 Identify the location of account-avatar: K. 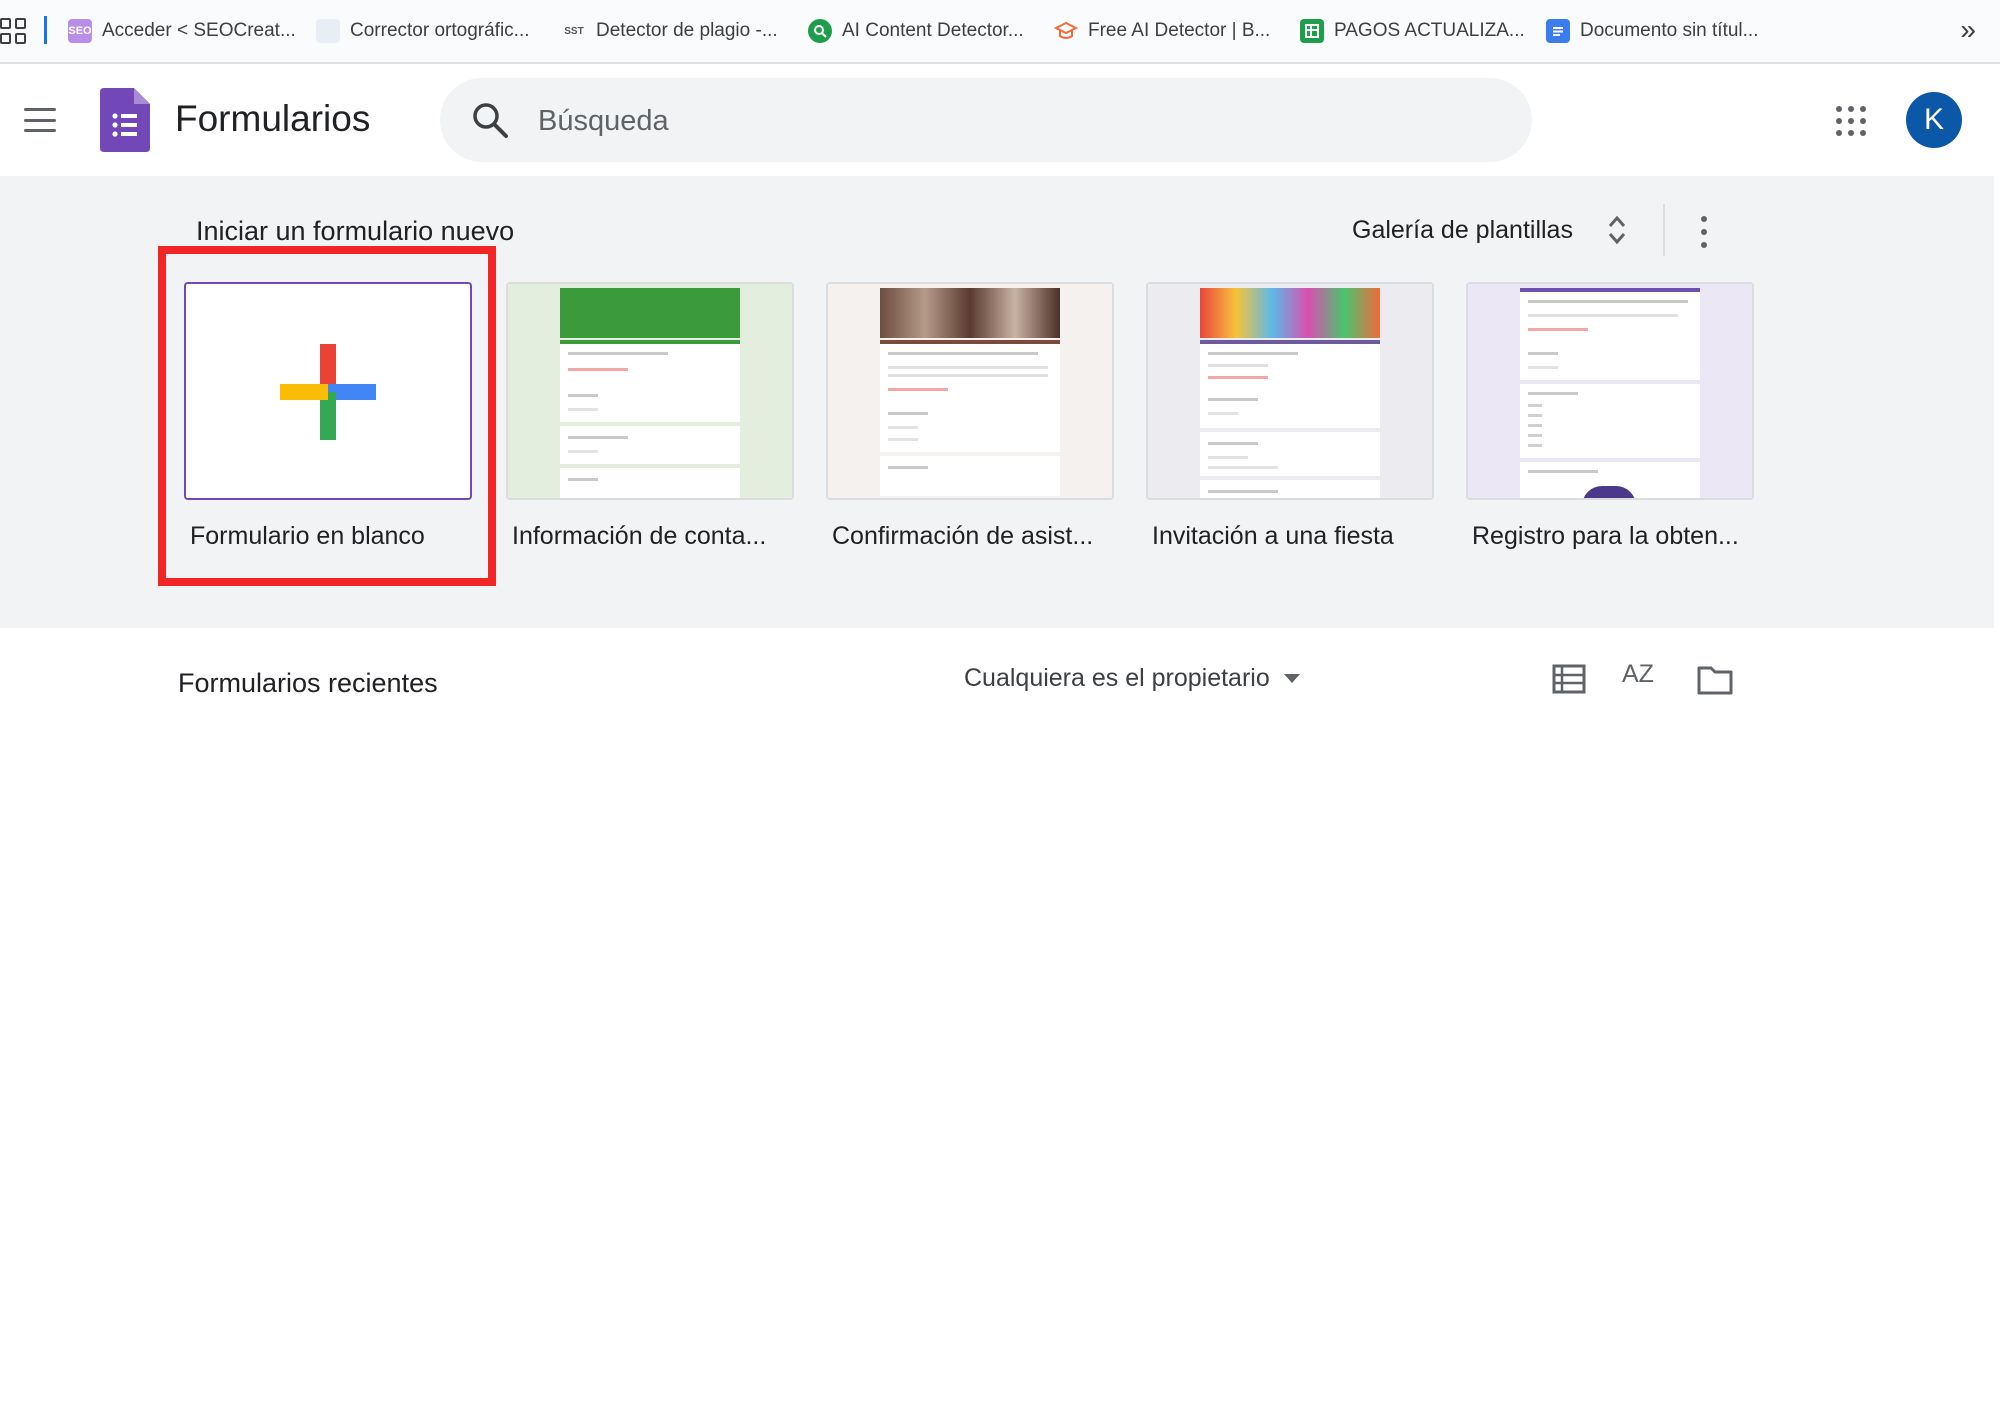
(1934, 120).